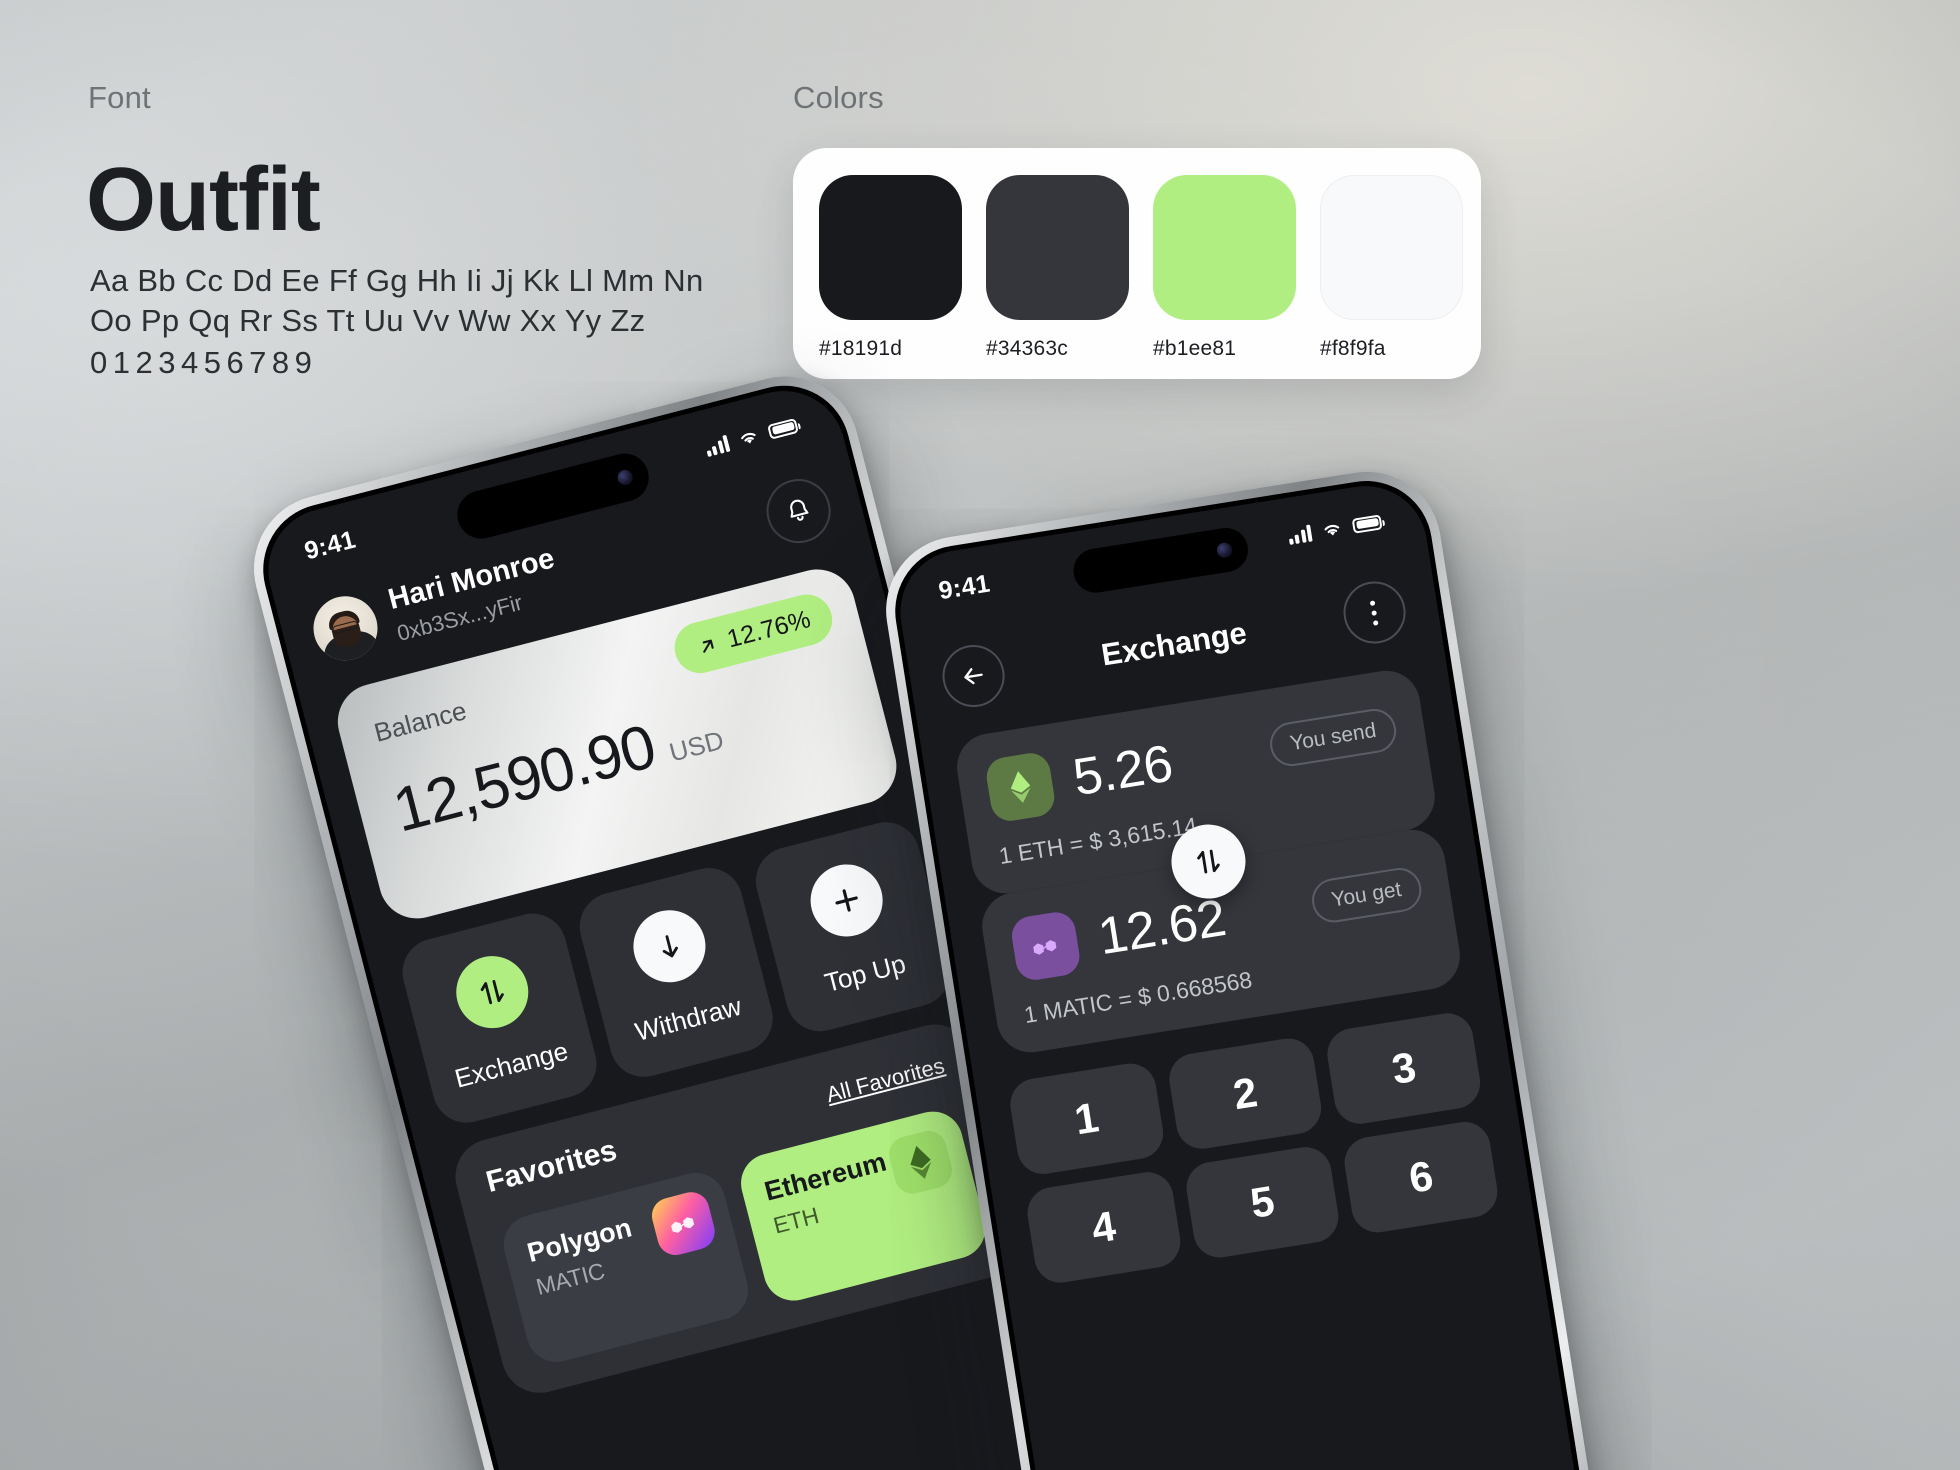  Describe the element at coordinates (551, 1166) in the screenshot. I see `favorites-title: Favorites` at that location.